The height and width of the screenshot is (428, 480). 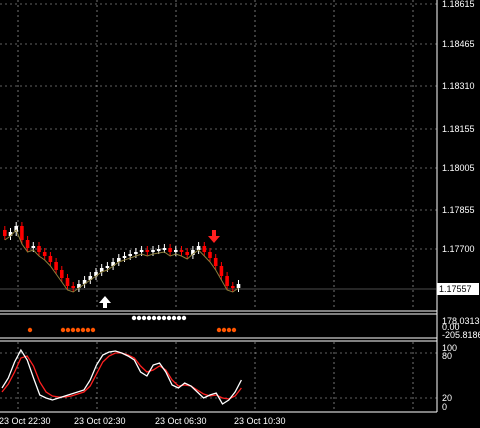 I want to click on price-scale-label: 1.17700, so click(x=458, y=249).